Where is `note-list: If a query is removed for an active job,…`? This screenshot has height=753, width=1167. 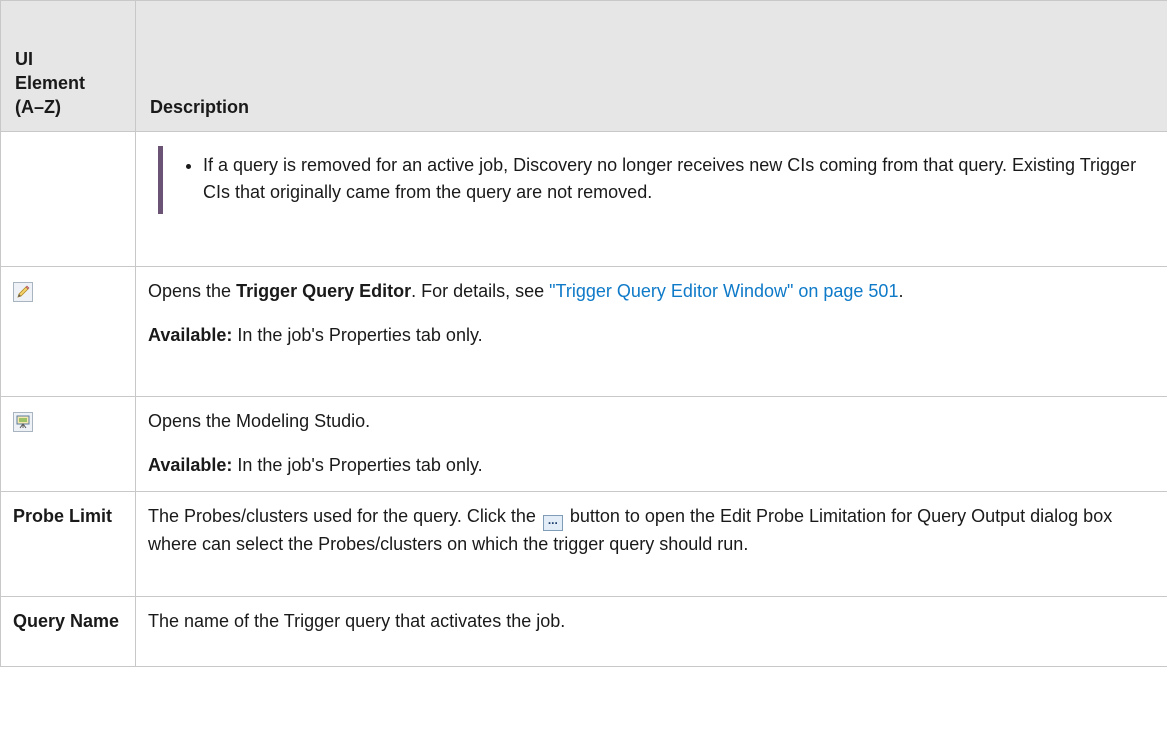
note-list: If a query is removed for an active job,… is located at coordinates (670, 179).